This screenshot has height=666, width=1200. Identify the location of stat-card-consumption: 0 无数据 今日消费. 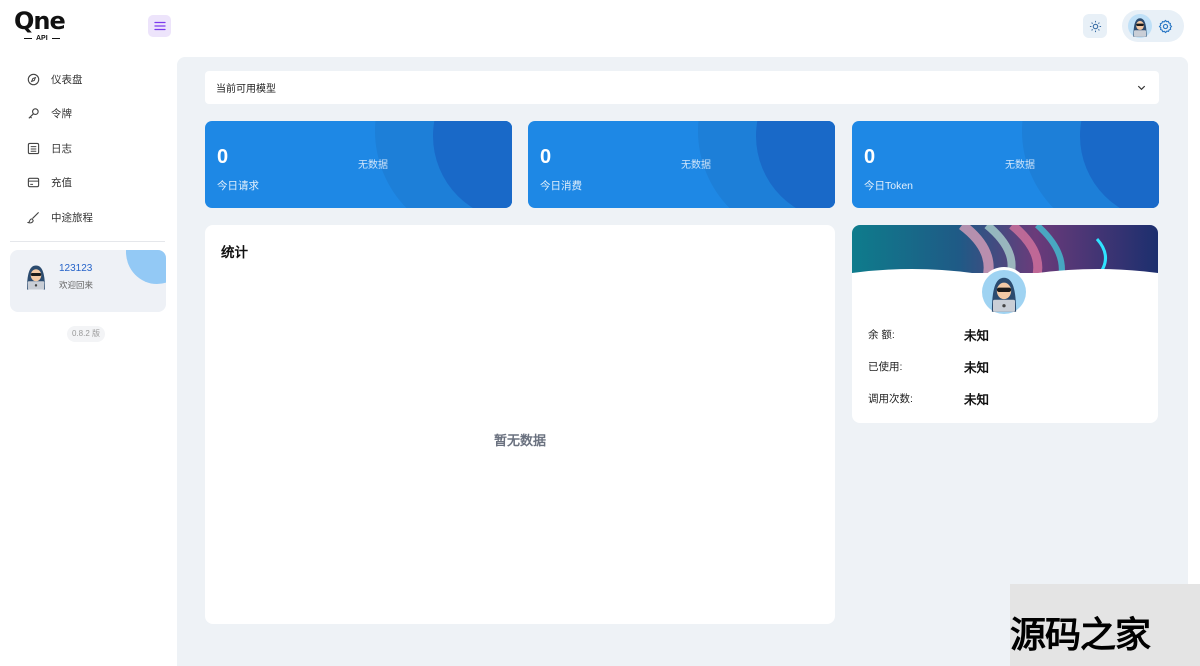
(681, 164).